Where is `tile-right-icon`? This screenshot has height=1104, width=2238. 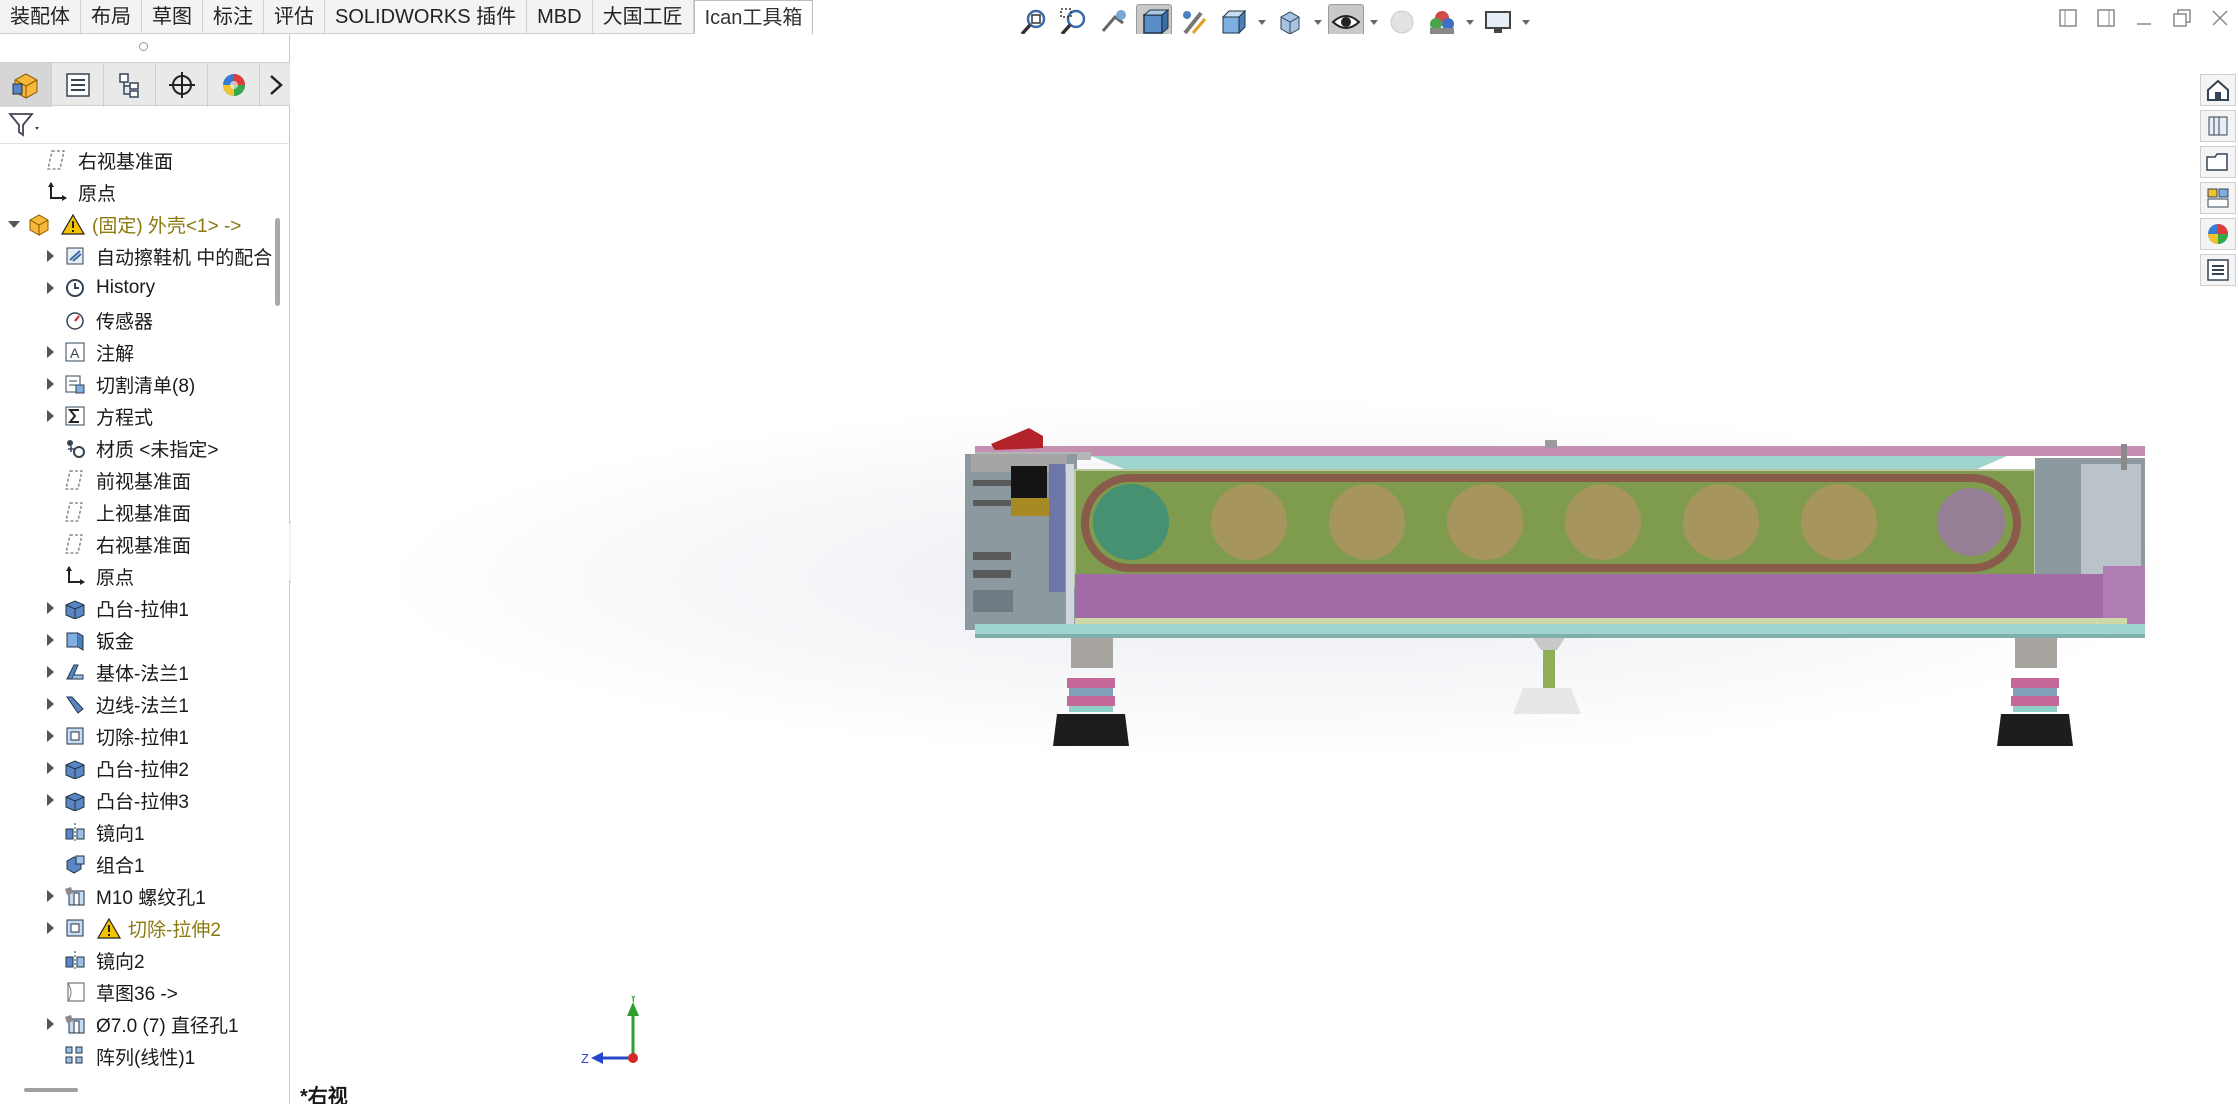 tile-right-icon is located at coordinates (2106, 18).